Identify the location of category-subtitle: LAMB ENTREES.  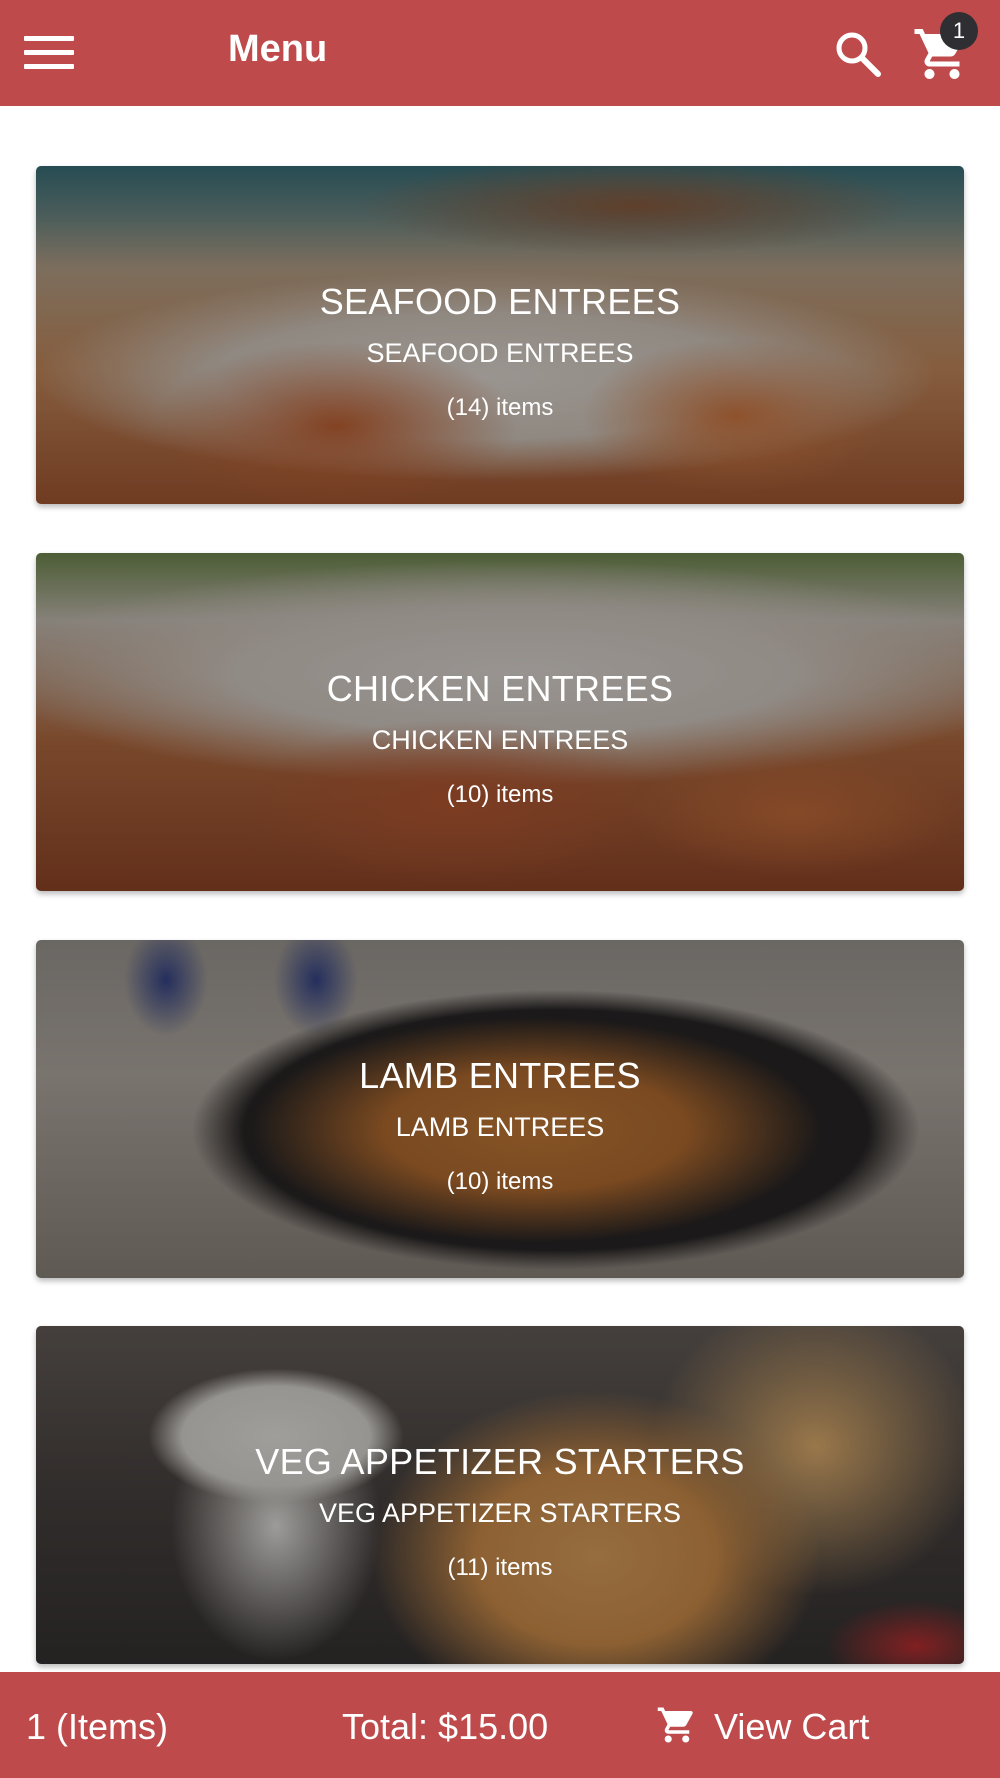
(500, 1127).